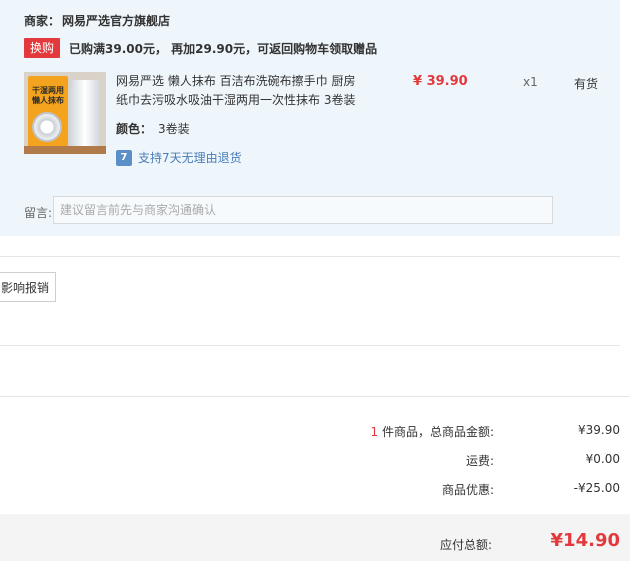 This screenshot has width=630, height=561. What do you see at coordinates (465, 545) in the screenshot?
I see `total-label: 应付总额:` at bounding box center [465, 545].